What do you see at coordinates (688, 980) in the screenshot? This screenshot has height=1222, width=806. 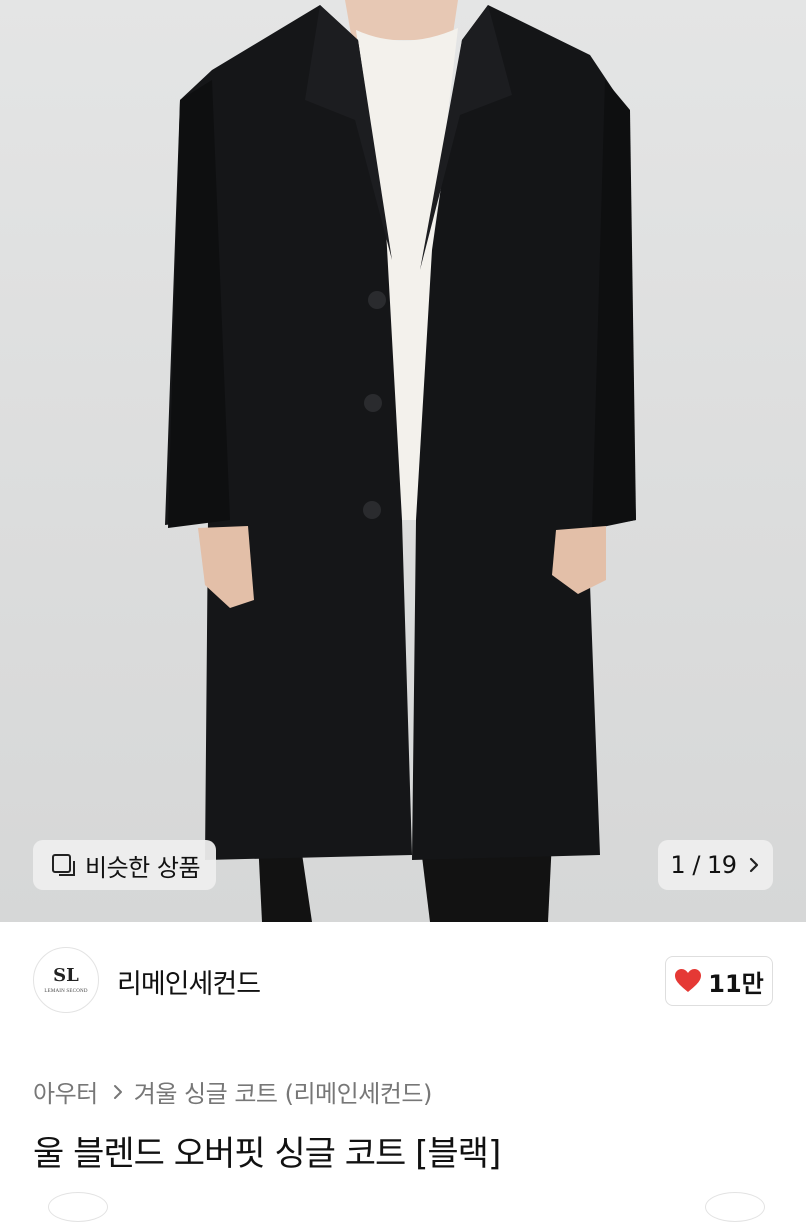 I see `heart-icon` at bounding box center [688, 980].